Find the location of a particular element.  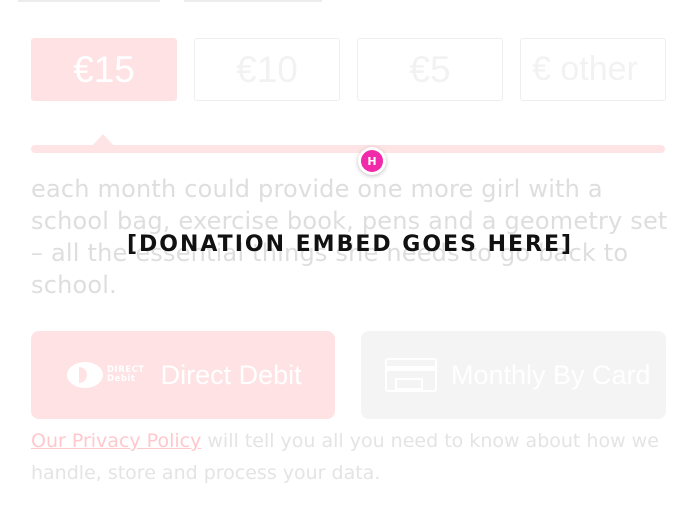

amount-options: €15 €10 €5 € other is located at coordinates (348, 69).